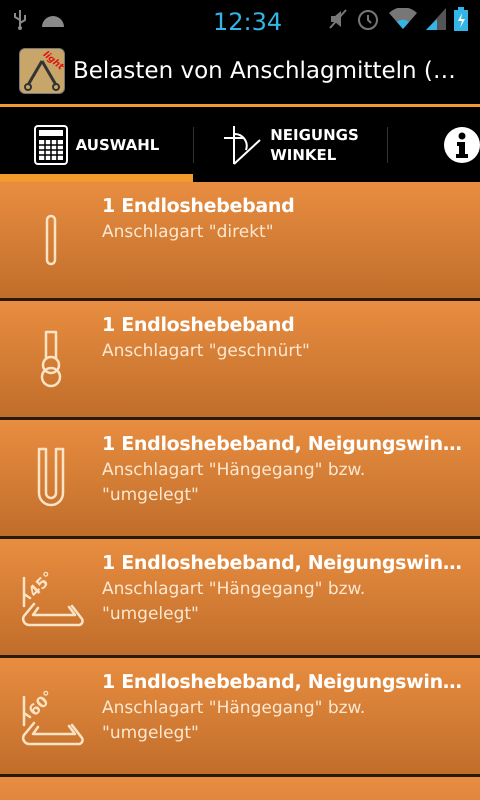 The height and width of the screenshot is (800, 480). I want to click on calculator-icon, so click(51, 144).